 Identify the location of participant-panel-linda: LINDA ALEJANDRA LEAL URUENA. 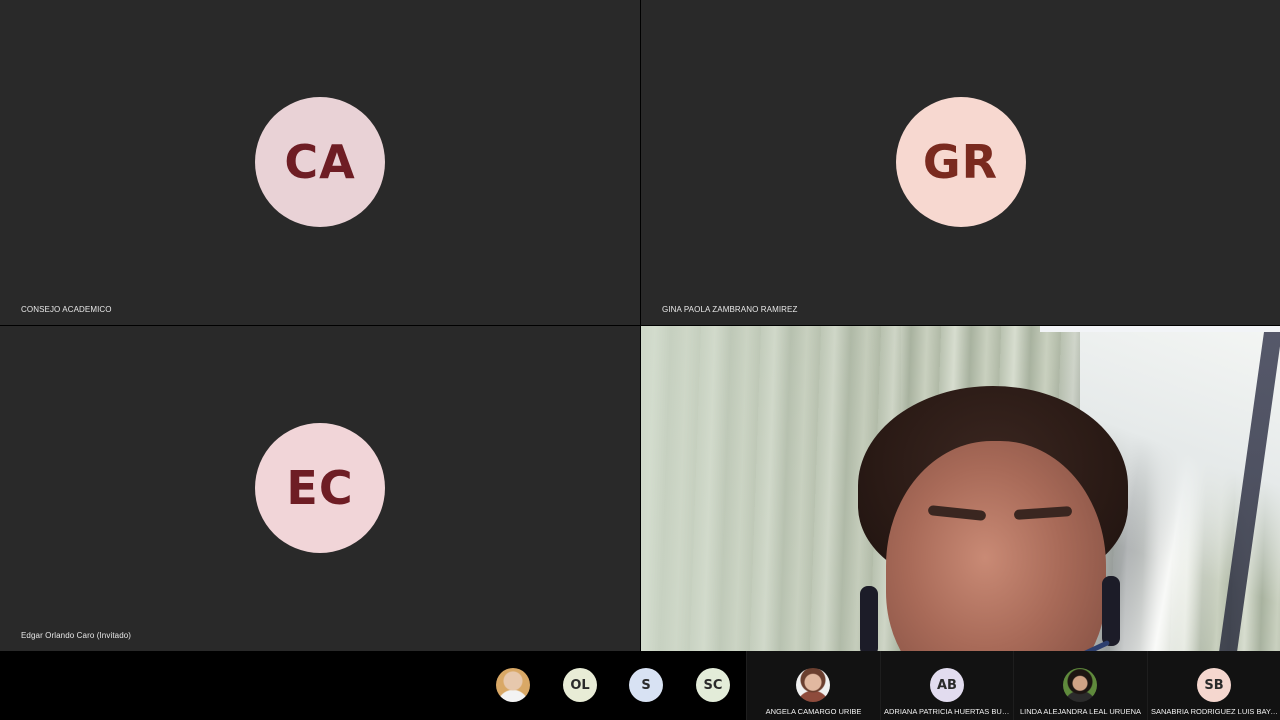
(1080, 685).